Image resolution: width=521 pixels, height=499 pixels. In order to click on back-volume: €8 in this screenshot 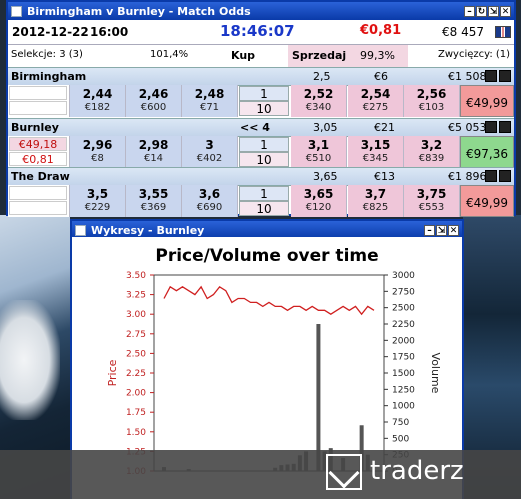, I will do `click(97, 158)`.